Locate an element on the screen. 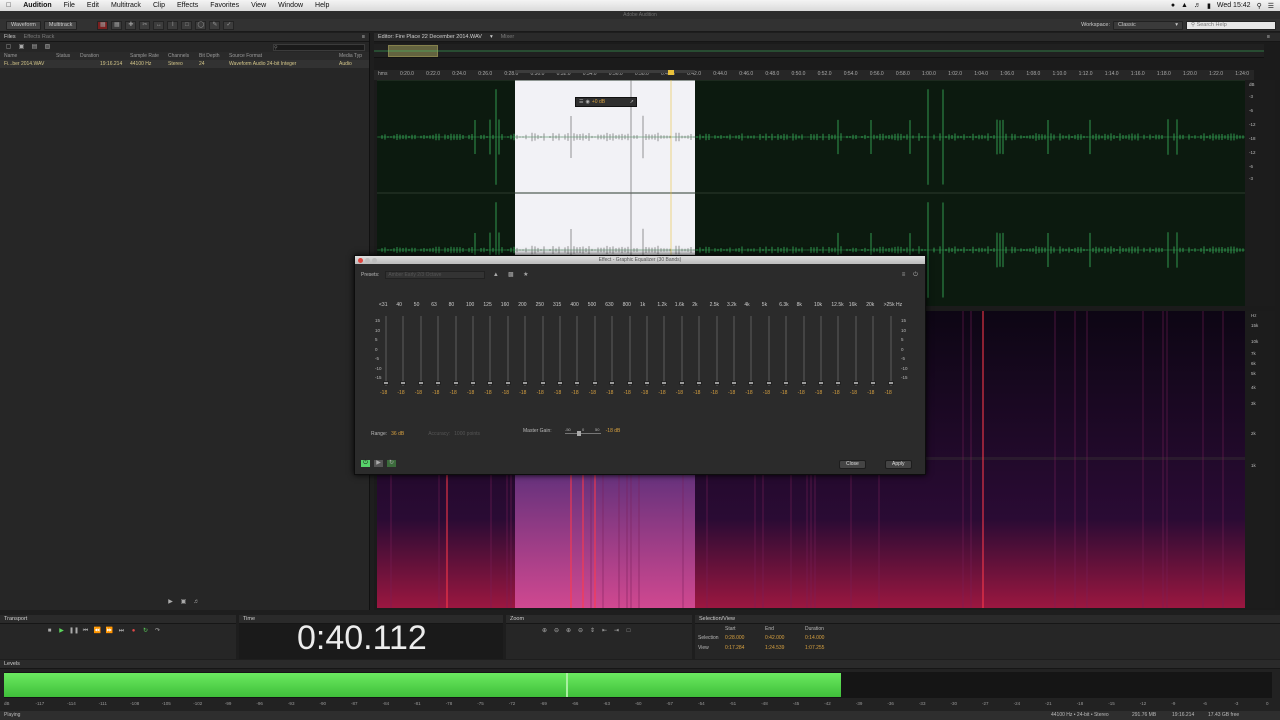 Image resolution: width=1280 pixels, height=720 pixels. pitch-display-icon: ▦ is located at coordinates (117, 25).